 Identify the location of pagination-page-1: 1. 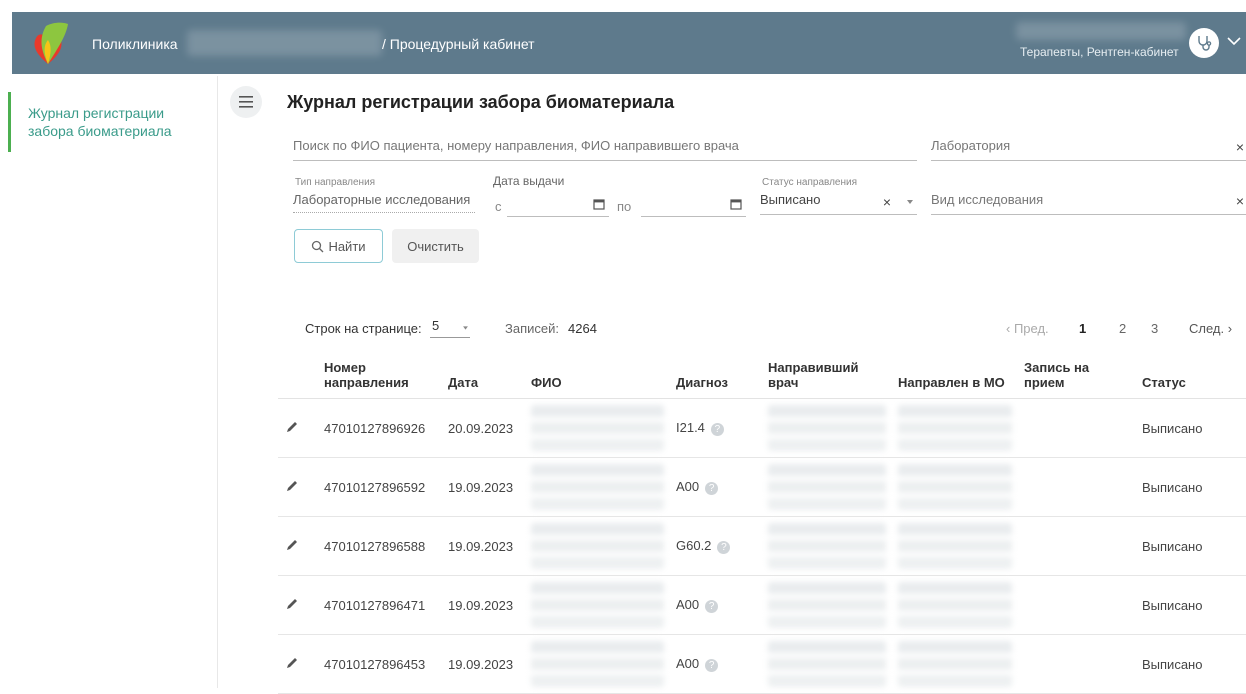
(1082, 328).